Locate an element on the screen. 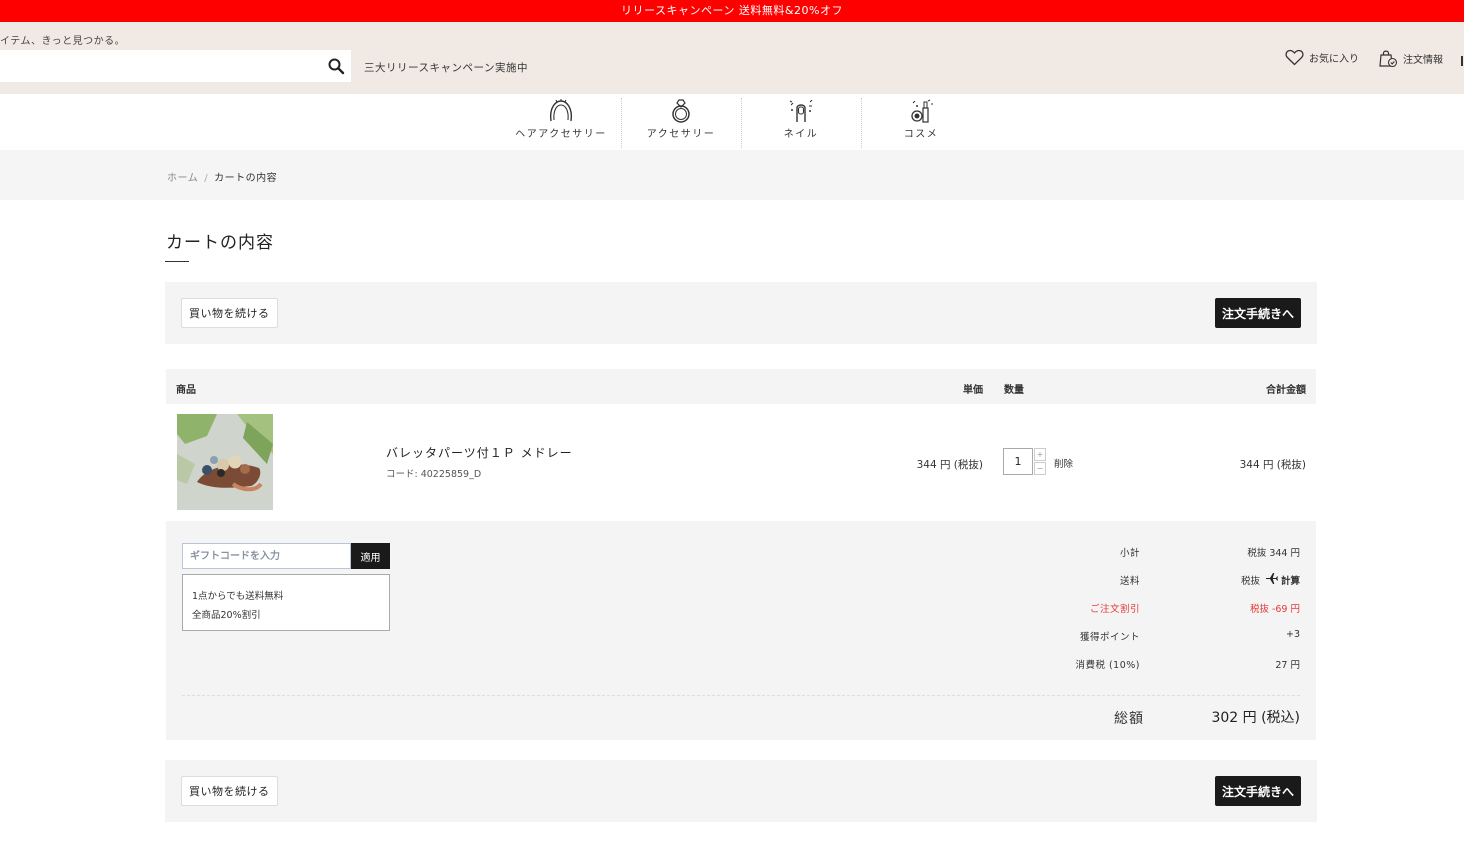 This screenshot has height=868, width=1464. favorites-link: お気に入り is located at coordinates (1322, 57).